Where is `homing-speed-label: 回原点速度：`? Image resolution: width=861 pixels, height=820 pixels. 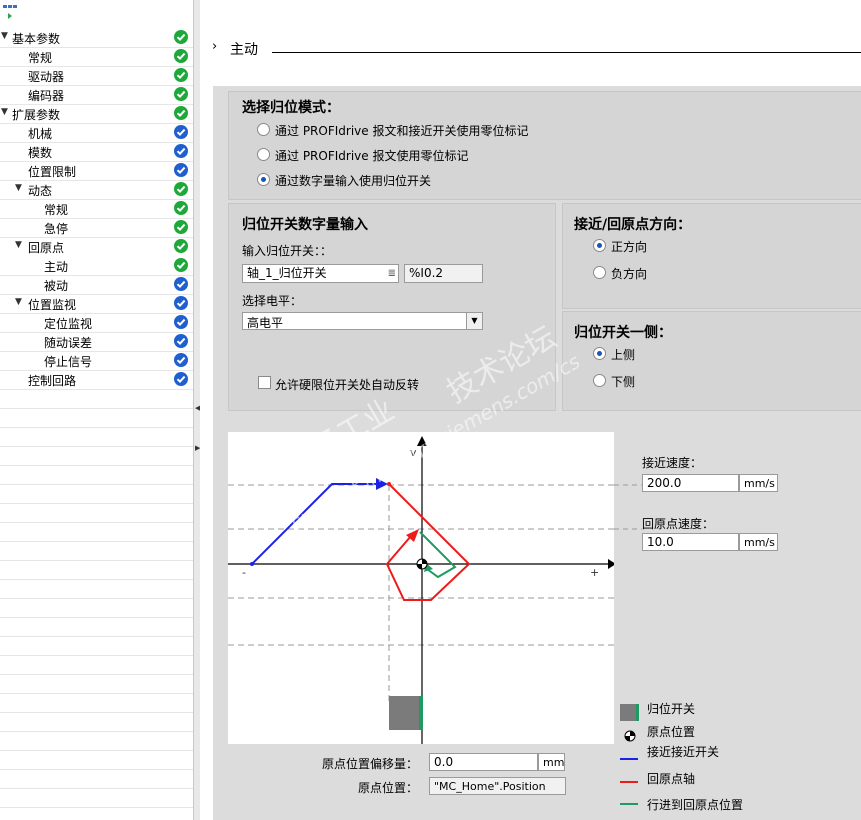 homing-speed-label: 回原点速度： is located at coordinates (678, 524).